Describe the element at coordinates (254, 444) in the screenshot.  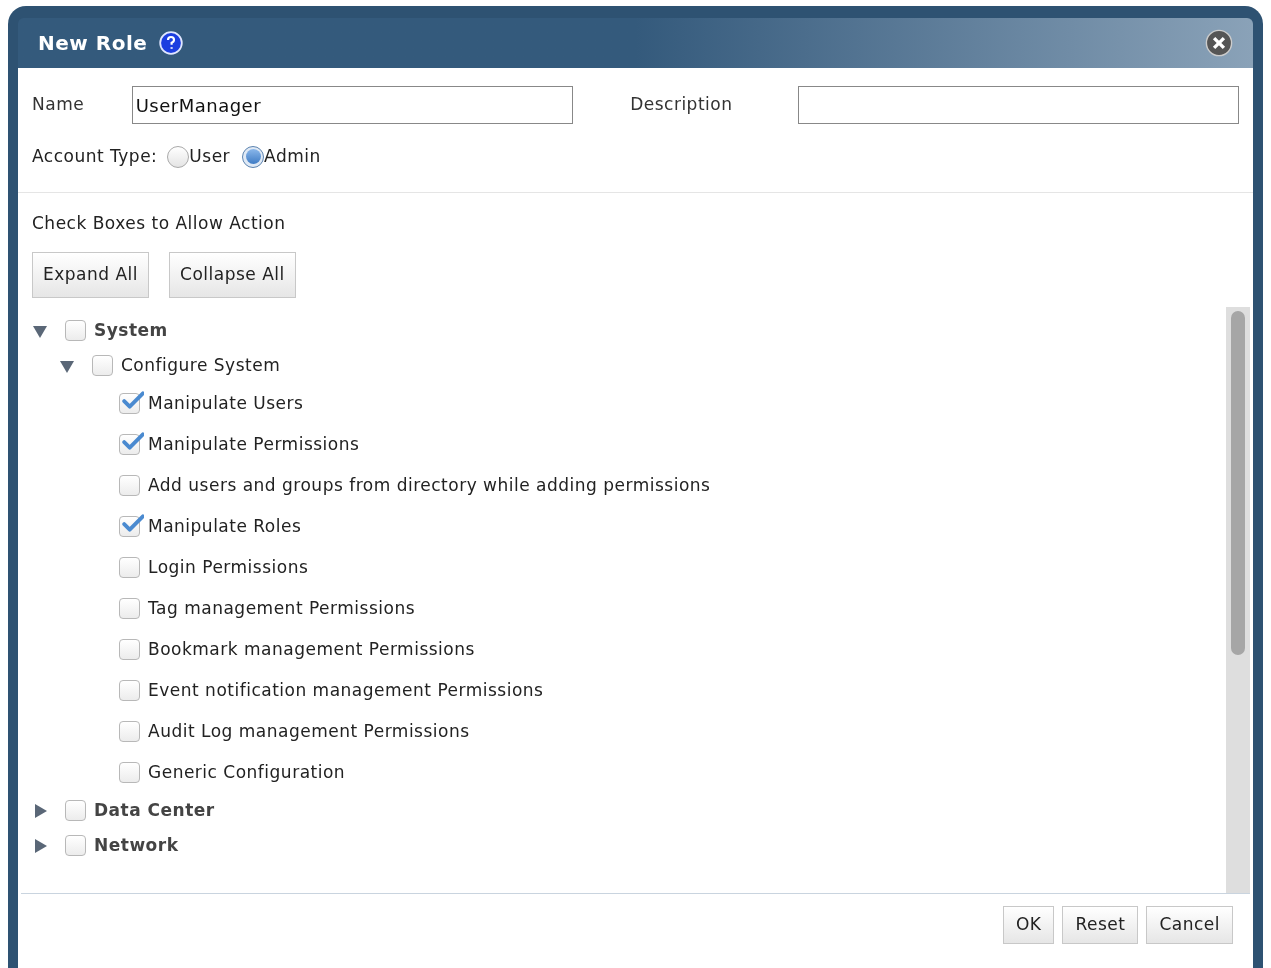
I see `tree-item-label: Manipulate Permissions` at that location.